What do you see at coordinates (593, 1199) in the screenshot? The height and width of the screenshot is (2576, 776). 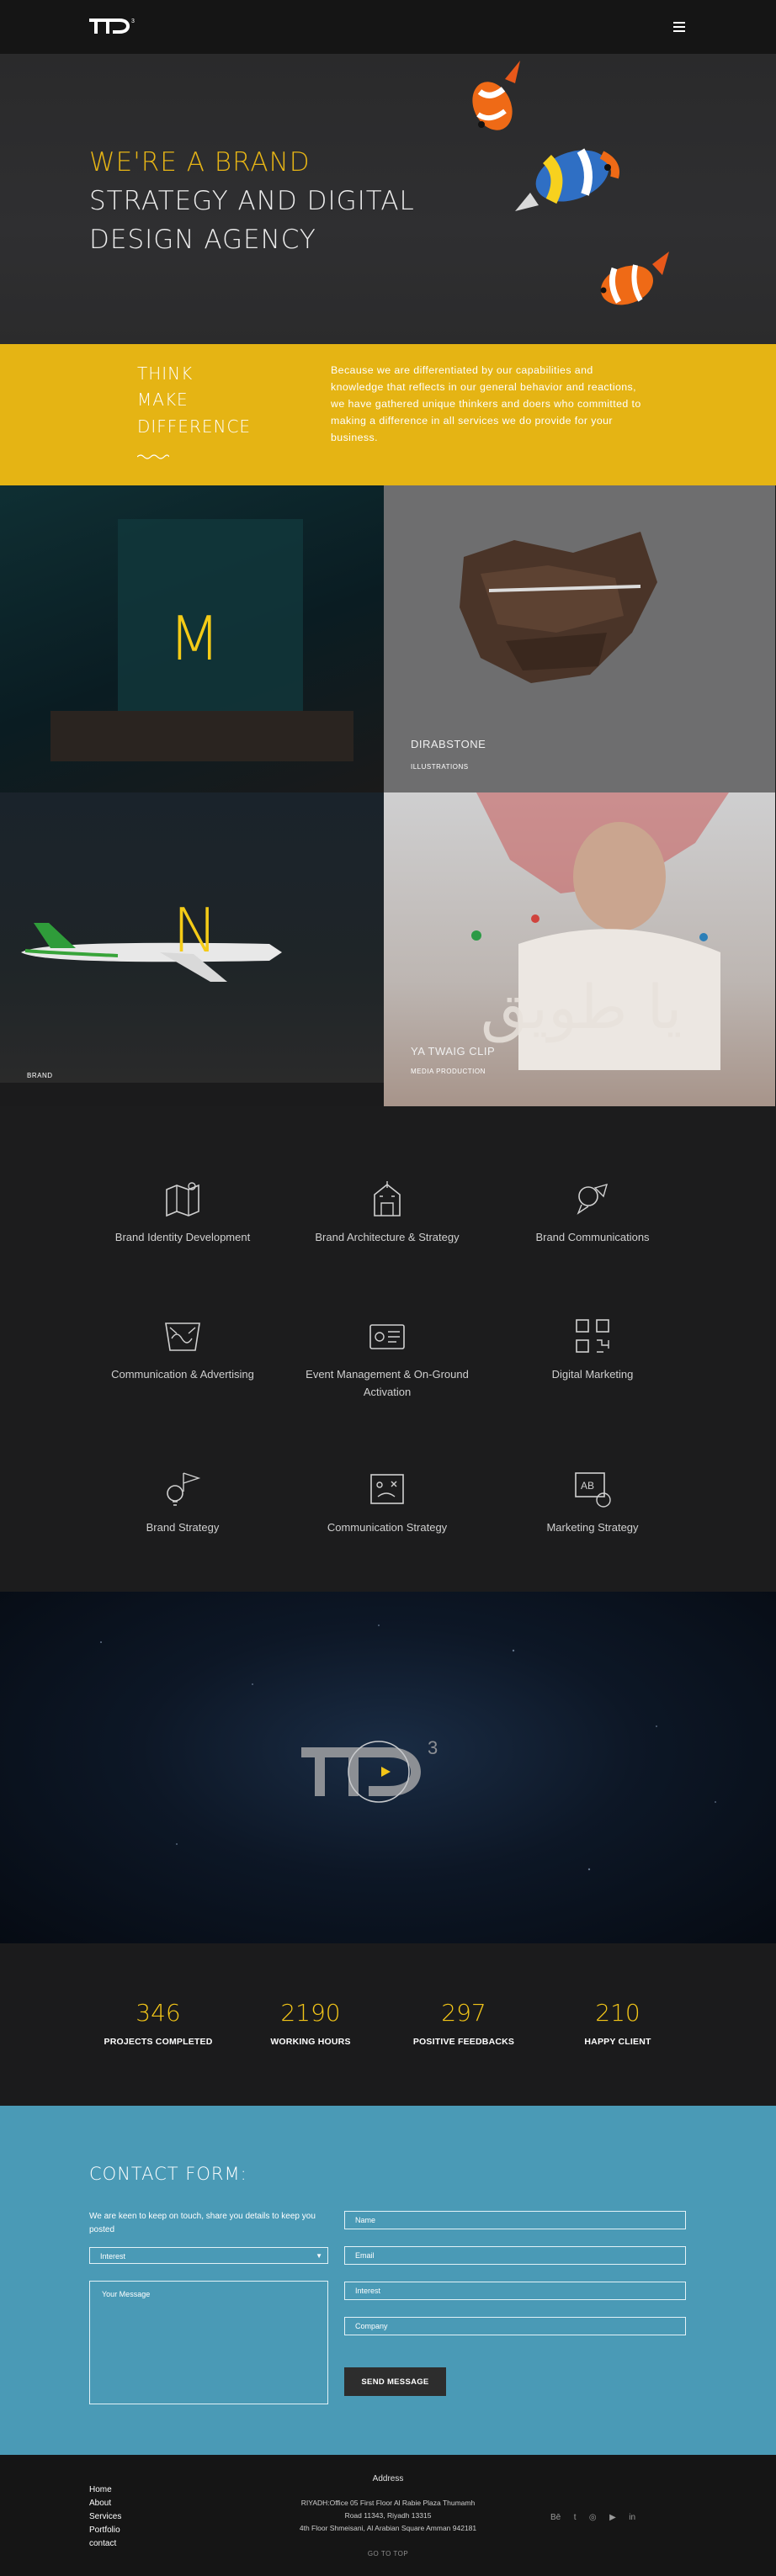 I see `speech-bubbles-icon` at bounding box center [593, 1199].